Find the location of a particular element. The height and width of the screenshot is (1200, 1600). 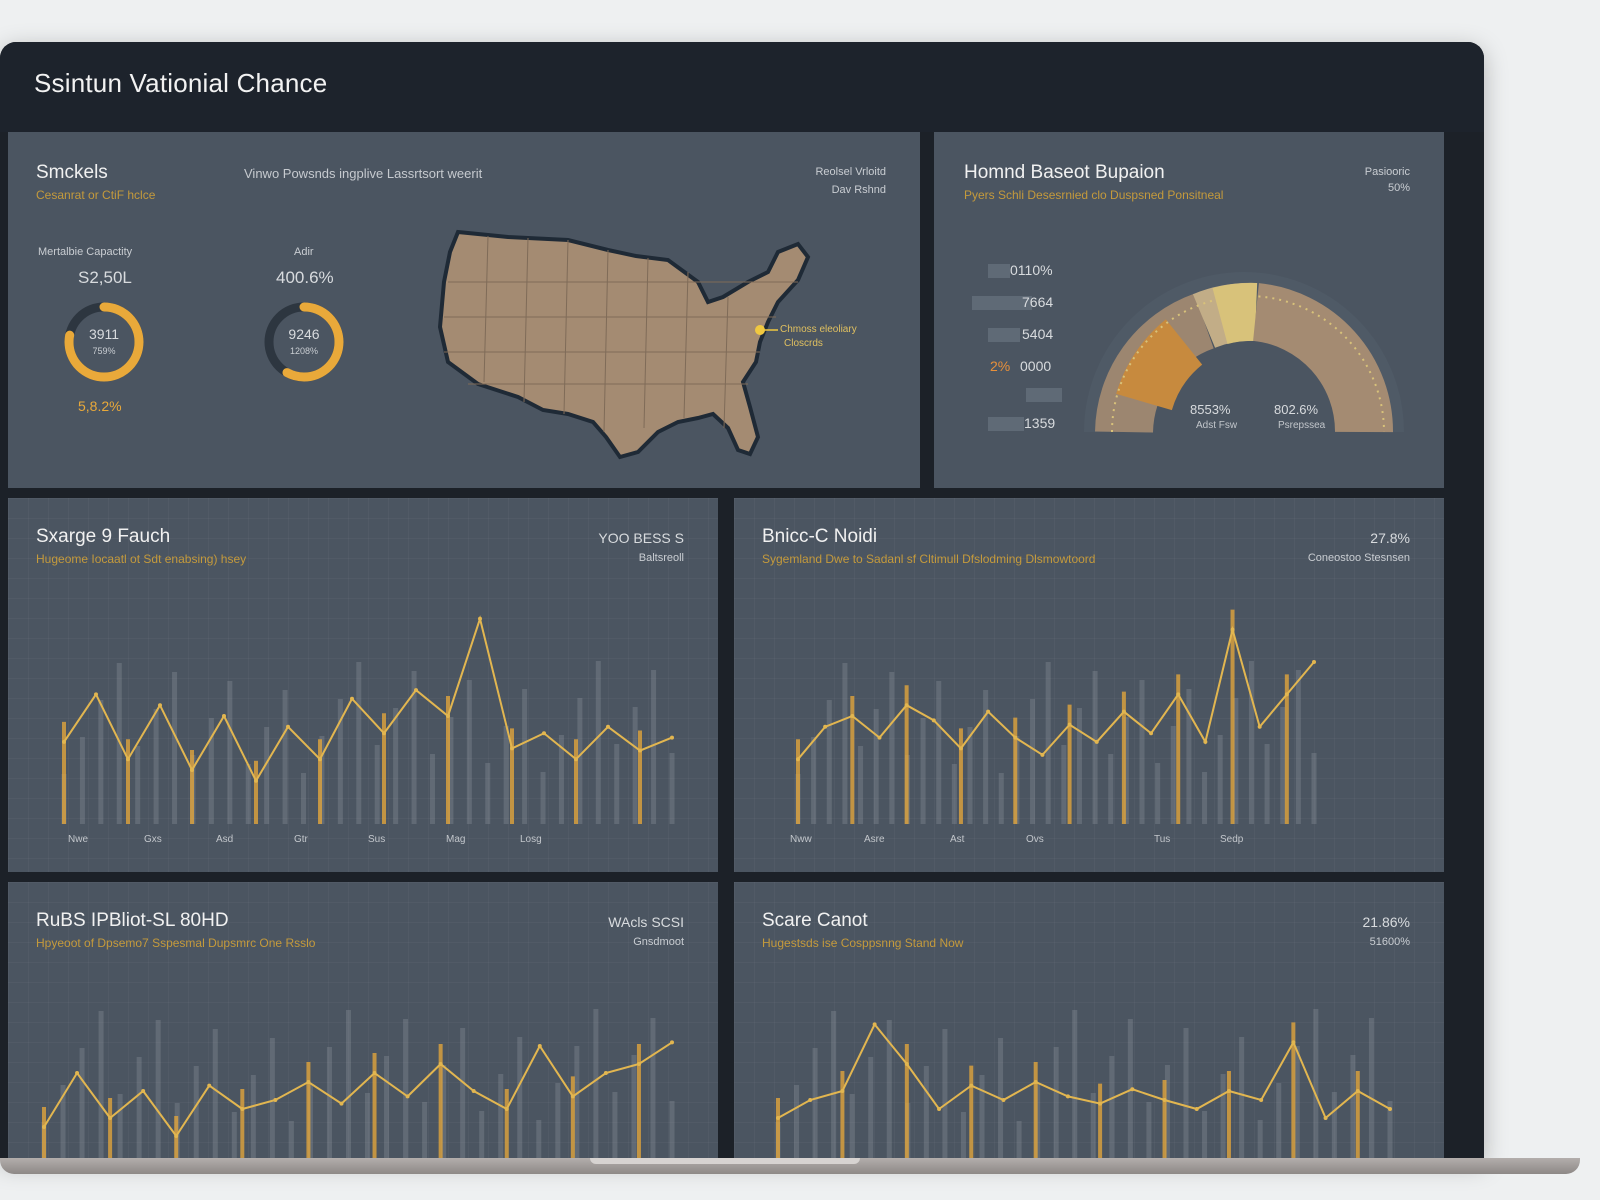

gauge-left-label: Adst Fsw is located at coordinates (1217, 425).